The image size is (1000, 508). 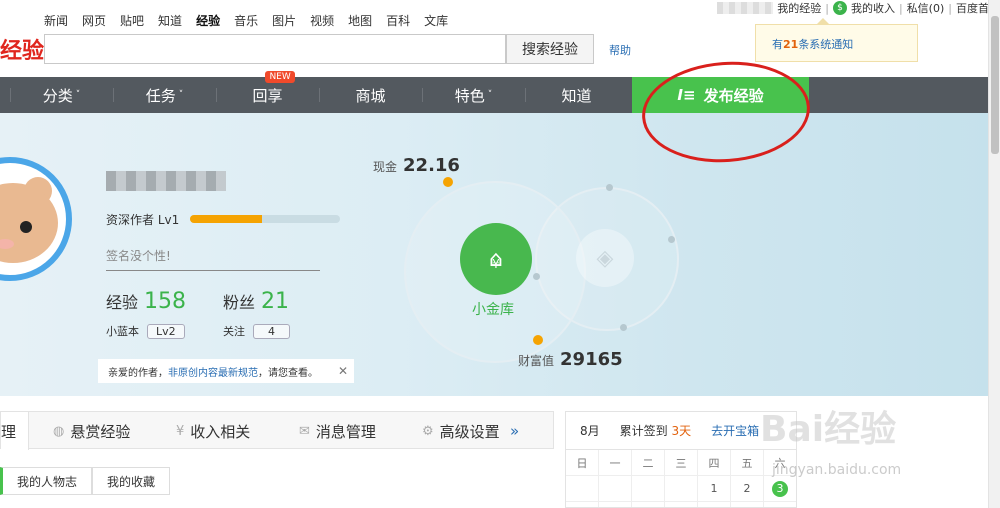 I want to click on avatar, so click(x=36, y=219).